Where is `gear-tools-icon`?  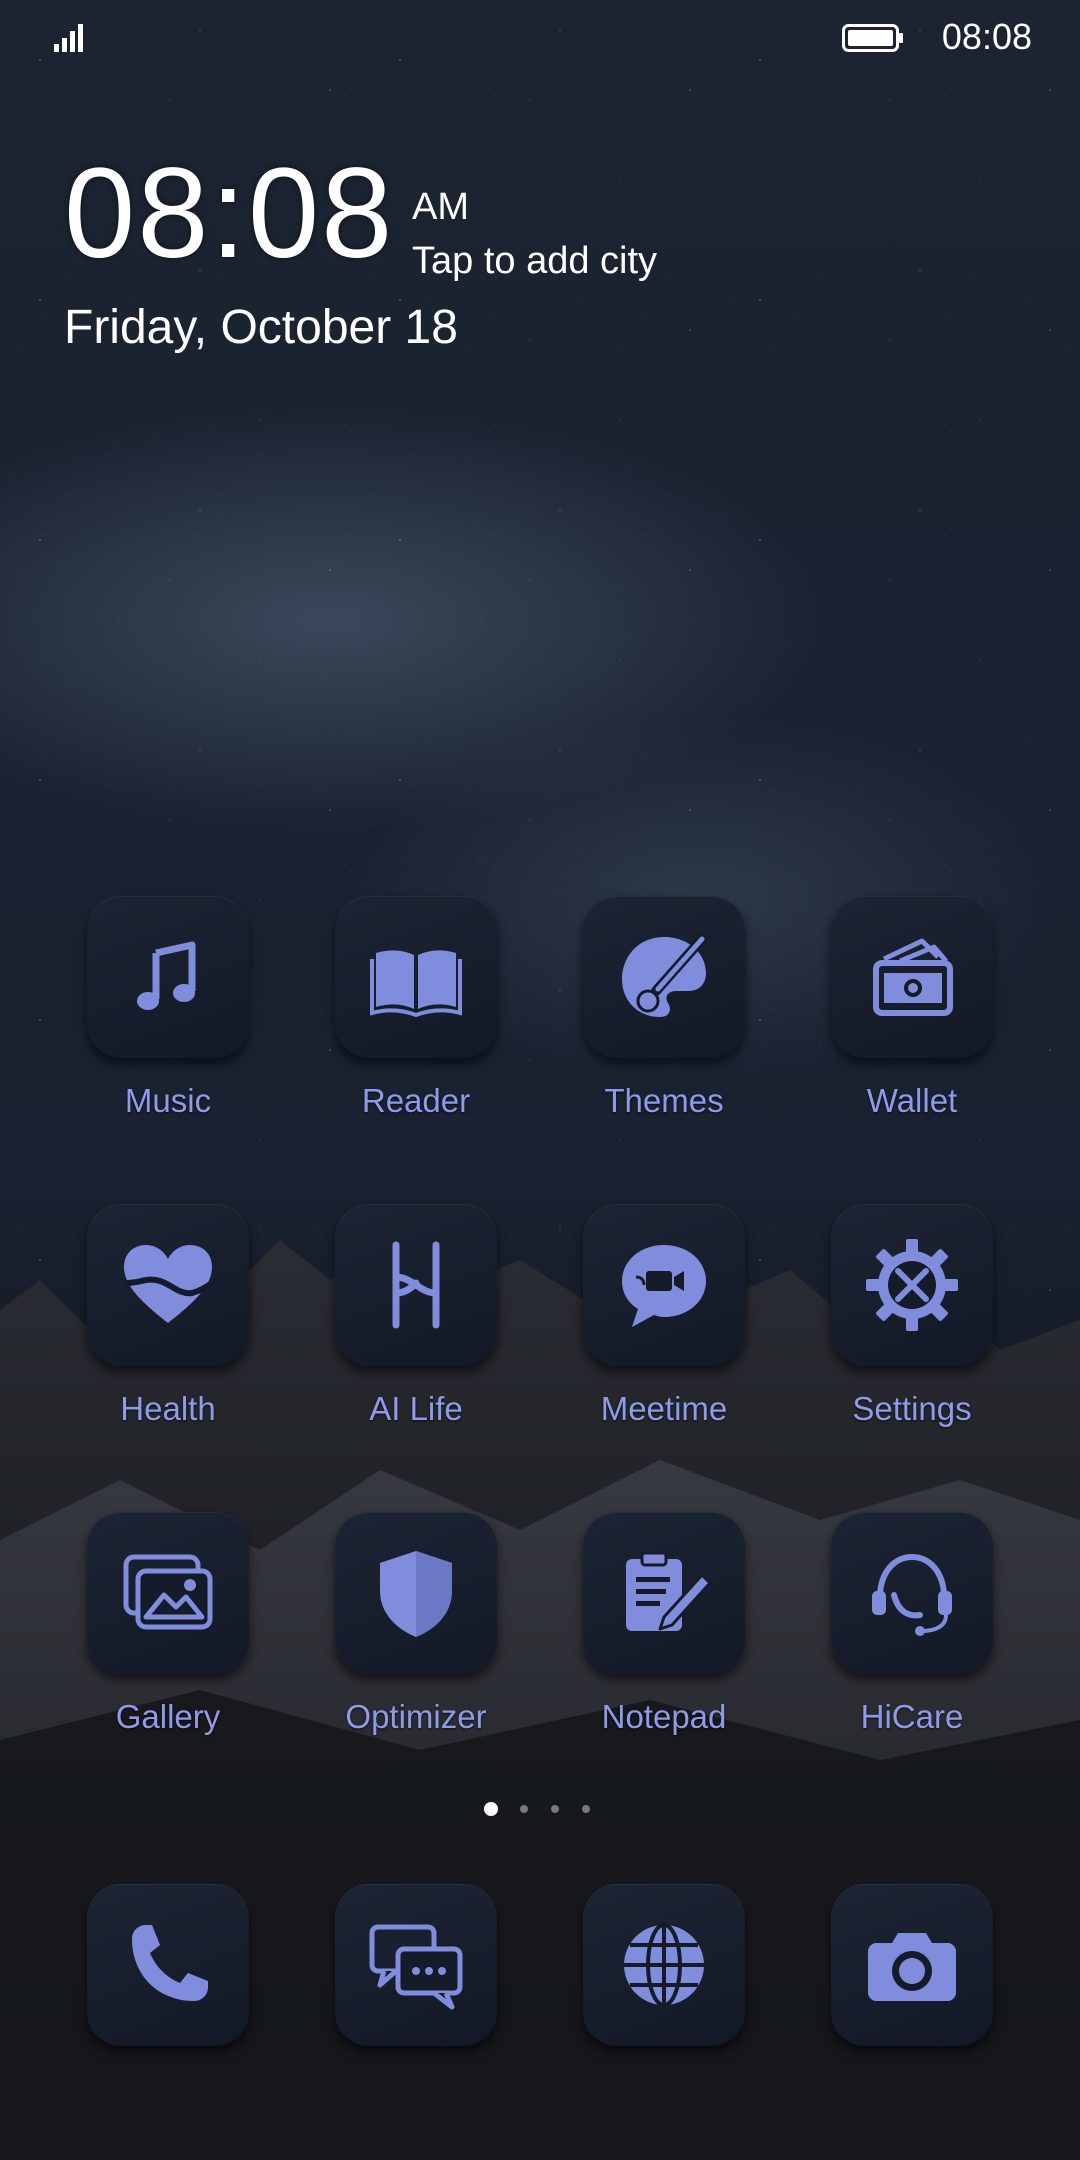
gear-tools-icon is located at coordinates (912, 1285).